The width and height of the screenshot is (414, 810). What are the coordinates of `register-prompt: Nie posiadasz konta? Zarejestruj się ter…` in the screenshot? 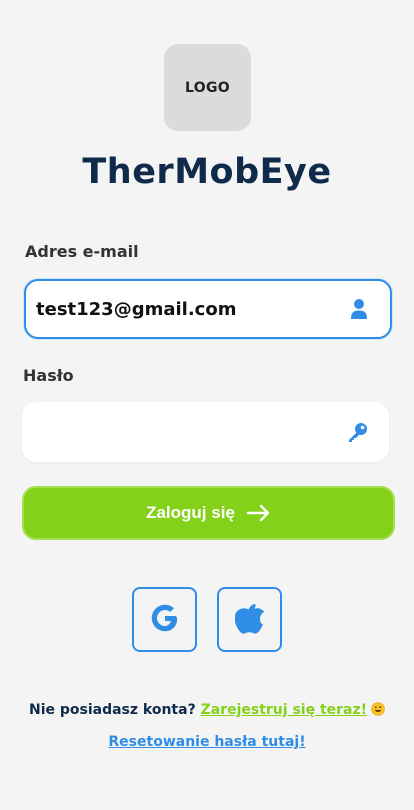 It's located at (207, 710).